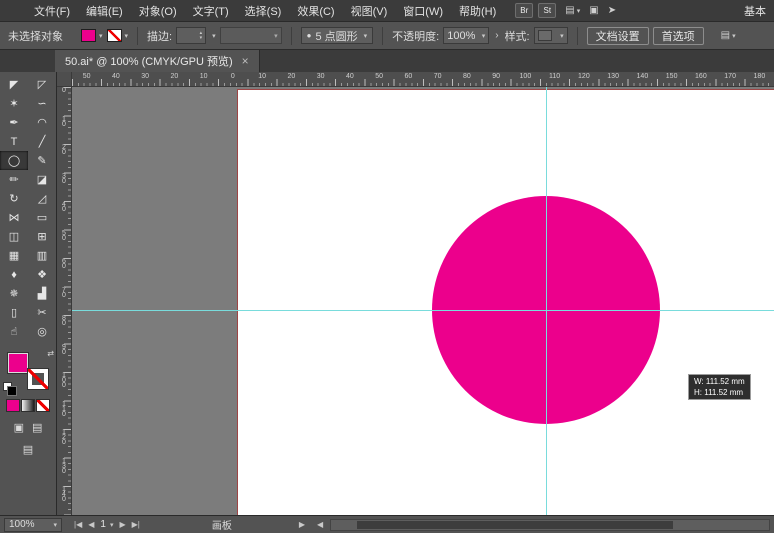 The image size is (774, 533). I want to click on panel-icon: ▤, so click(725, 35).